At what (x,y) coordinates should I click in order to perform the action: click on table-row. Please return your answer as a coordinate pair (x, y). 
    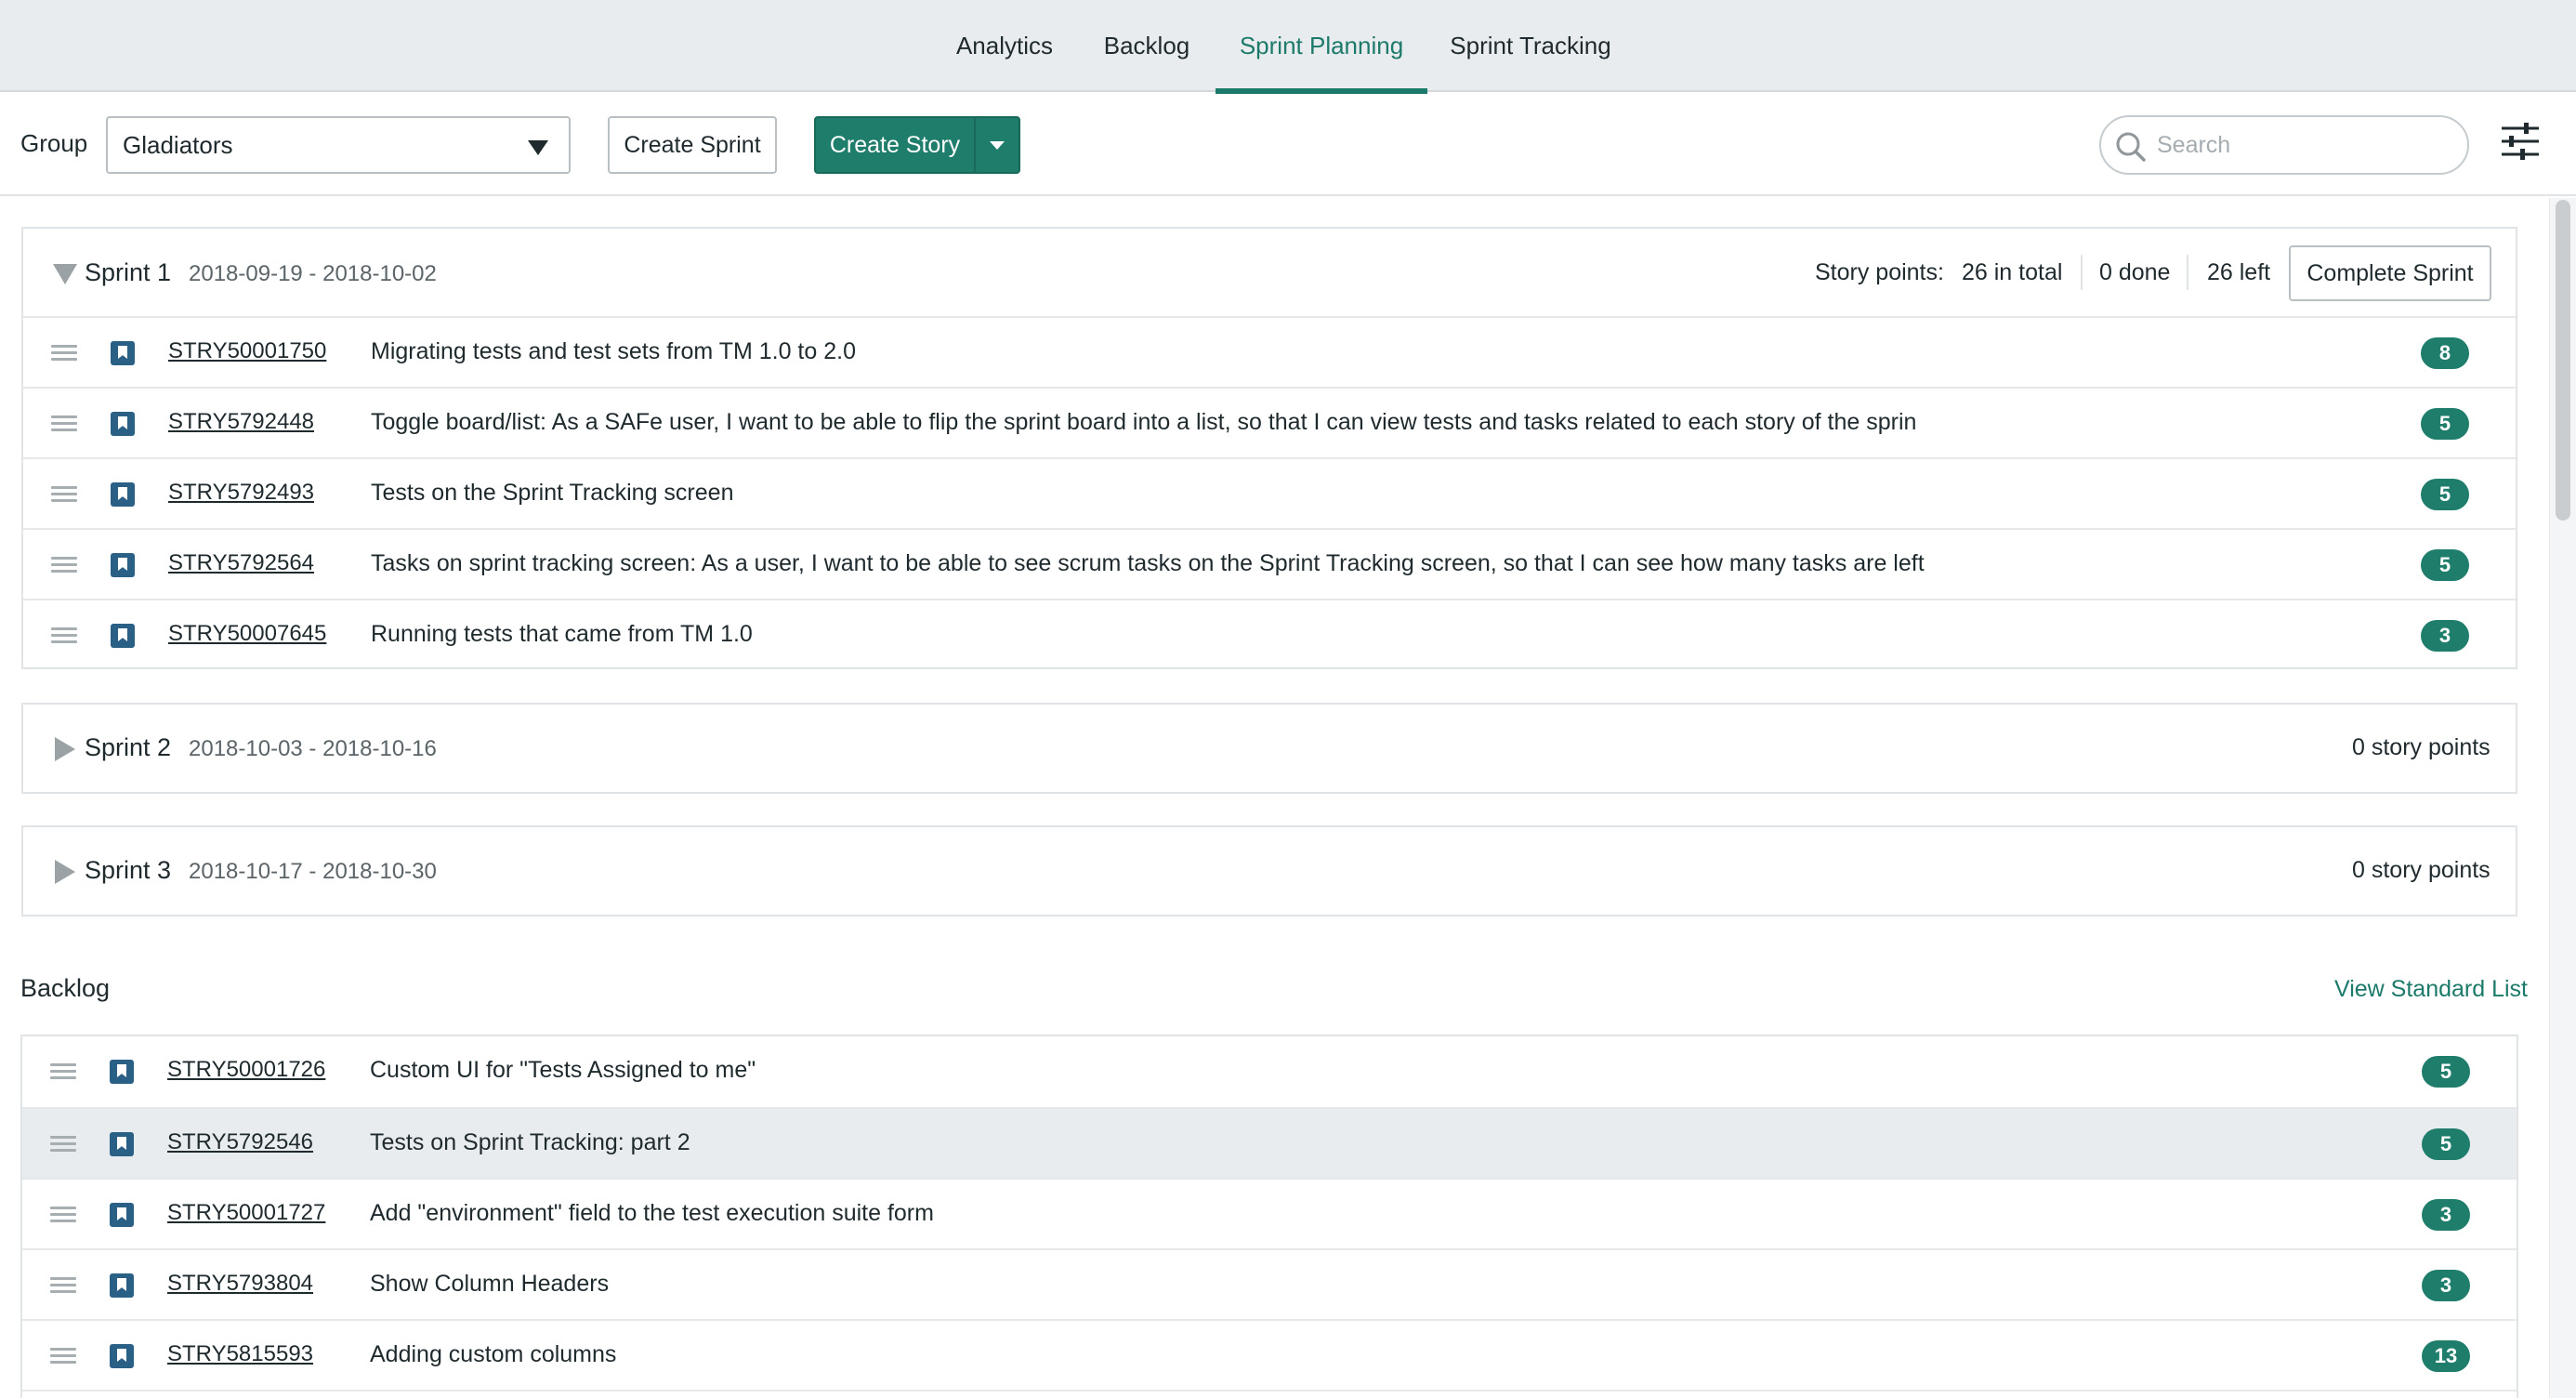
    Looking at the image, I should click on (1269, 1394).